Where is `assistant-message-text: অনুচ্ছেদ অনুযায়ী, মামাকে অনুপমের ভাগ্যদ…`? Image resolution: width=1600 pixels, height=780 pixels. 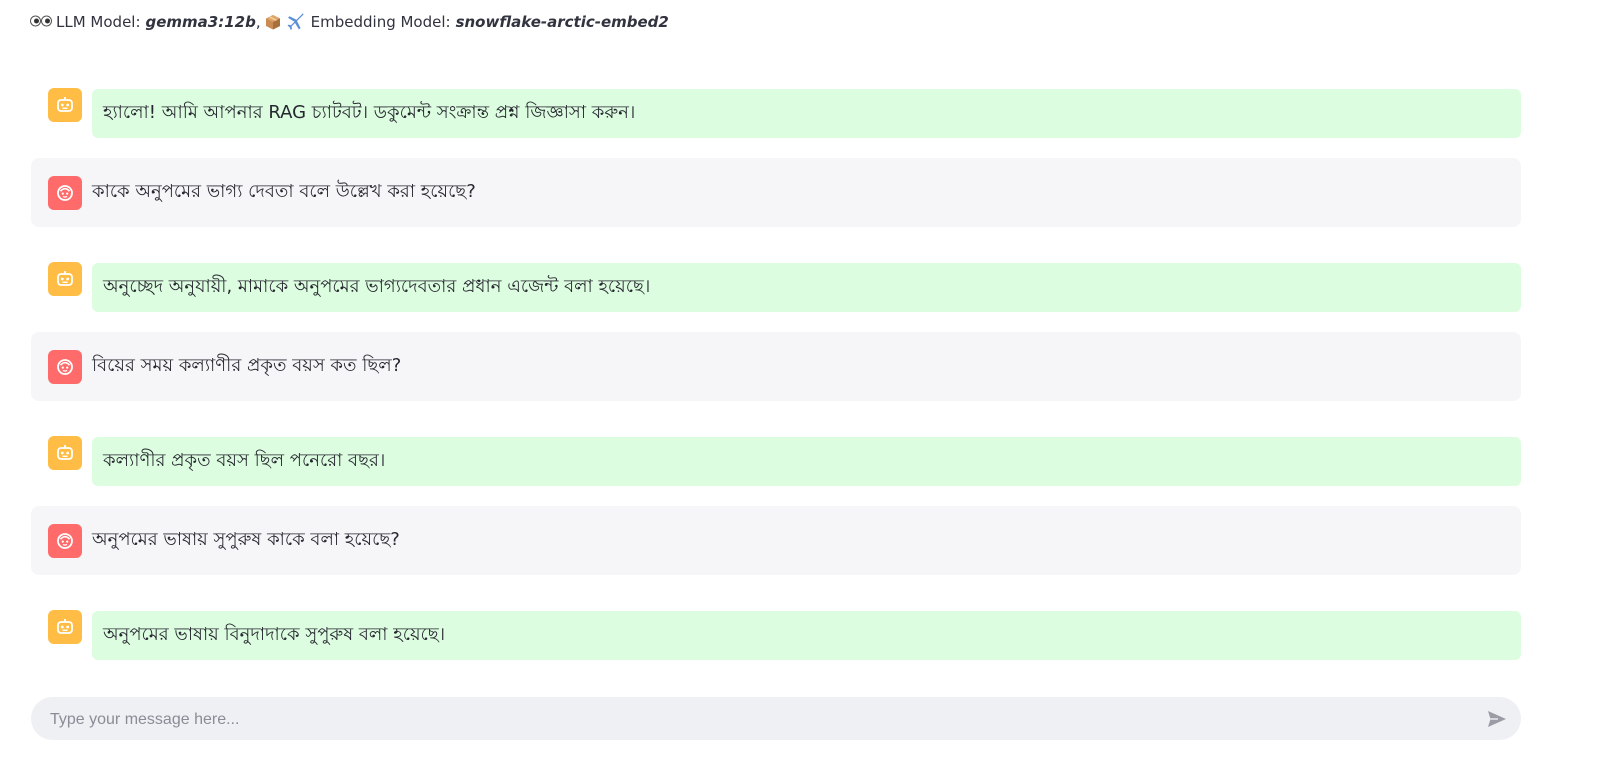 assistant-message-text: অনুচ্ছেদ অনুযায়ী, মামাকে অনুপমের ভাগ্যদ… is located at coordinates (806, 287).